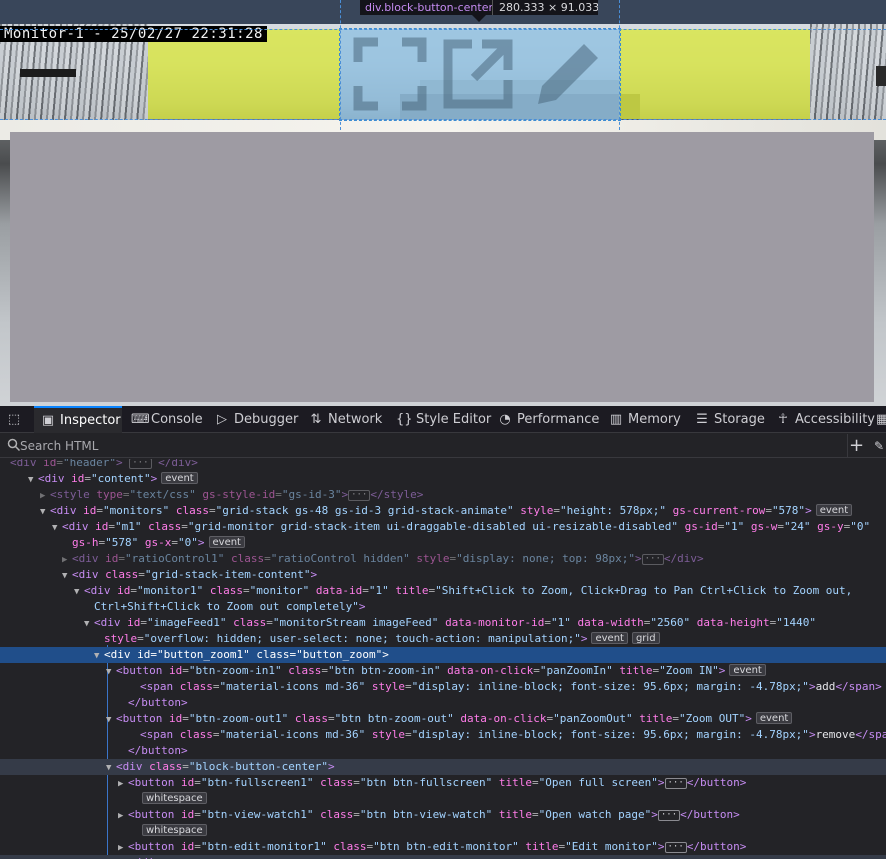  Describe the element at coordinates (478, 74) in the screenshot. I see `open-in-new-icon` at that location.